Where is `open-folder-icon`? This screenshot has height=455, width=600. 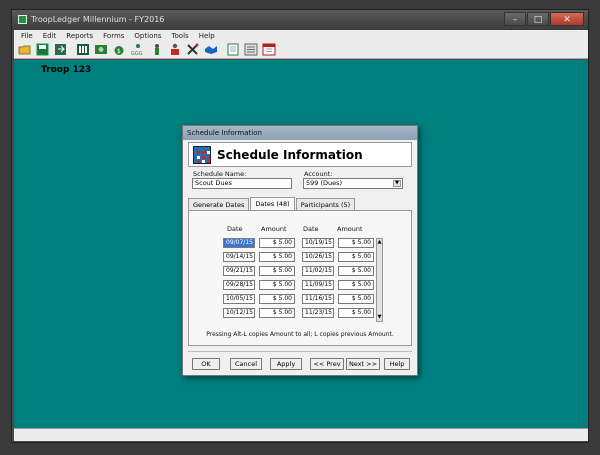 open-folder-icon is located at coordinates (25, 49).